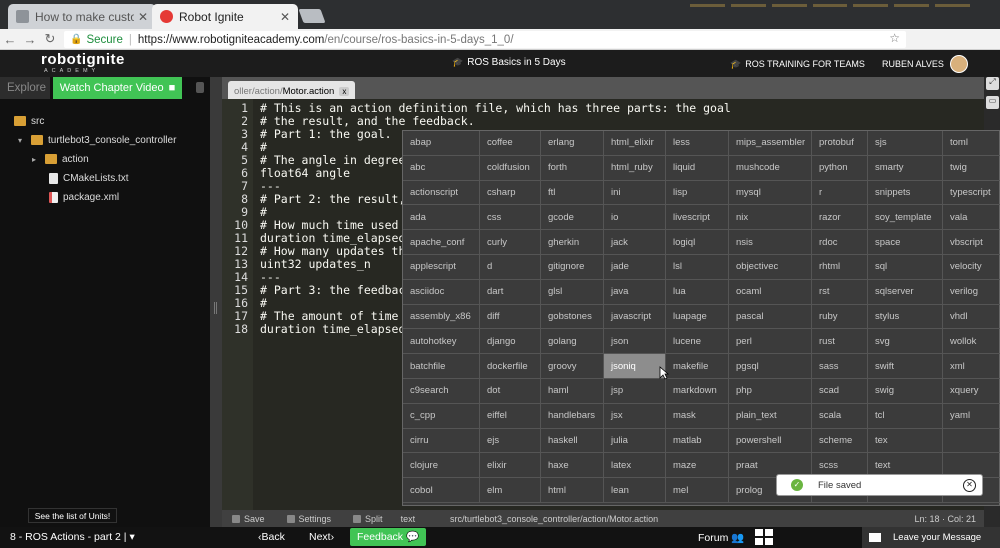  What do you see at coordinates (572, 242) in the screenshot?
I see `mode-option-gherkin: gherkin` at bounding box center [572, 242].